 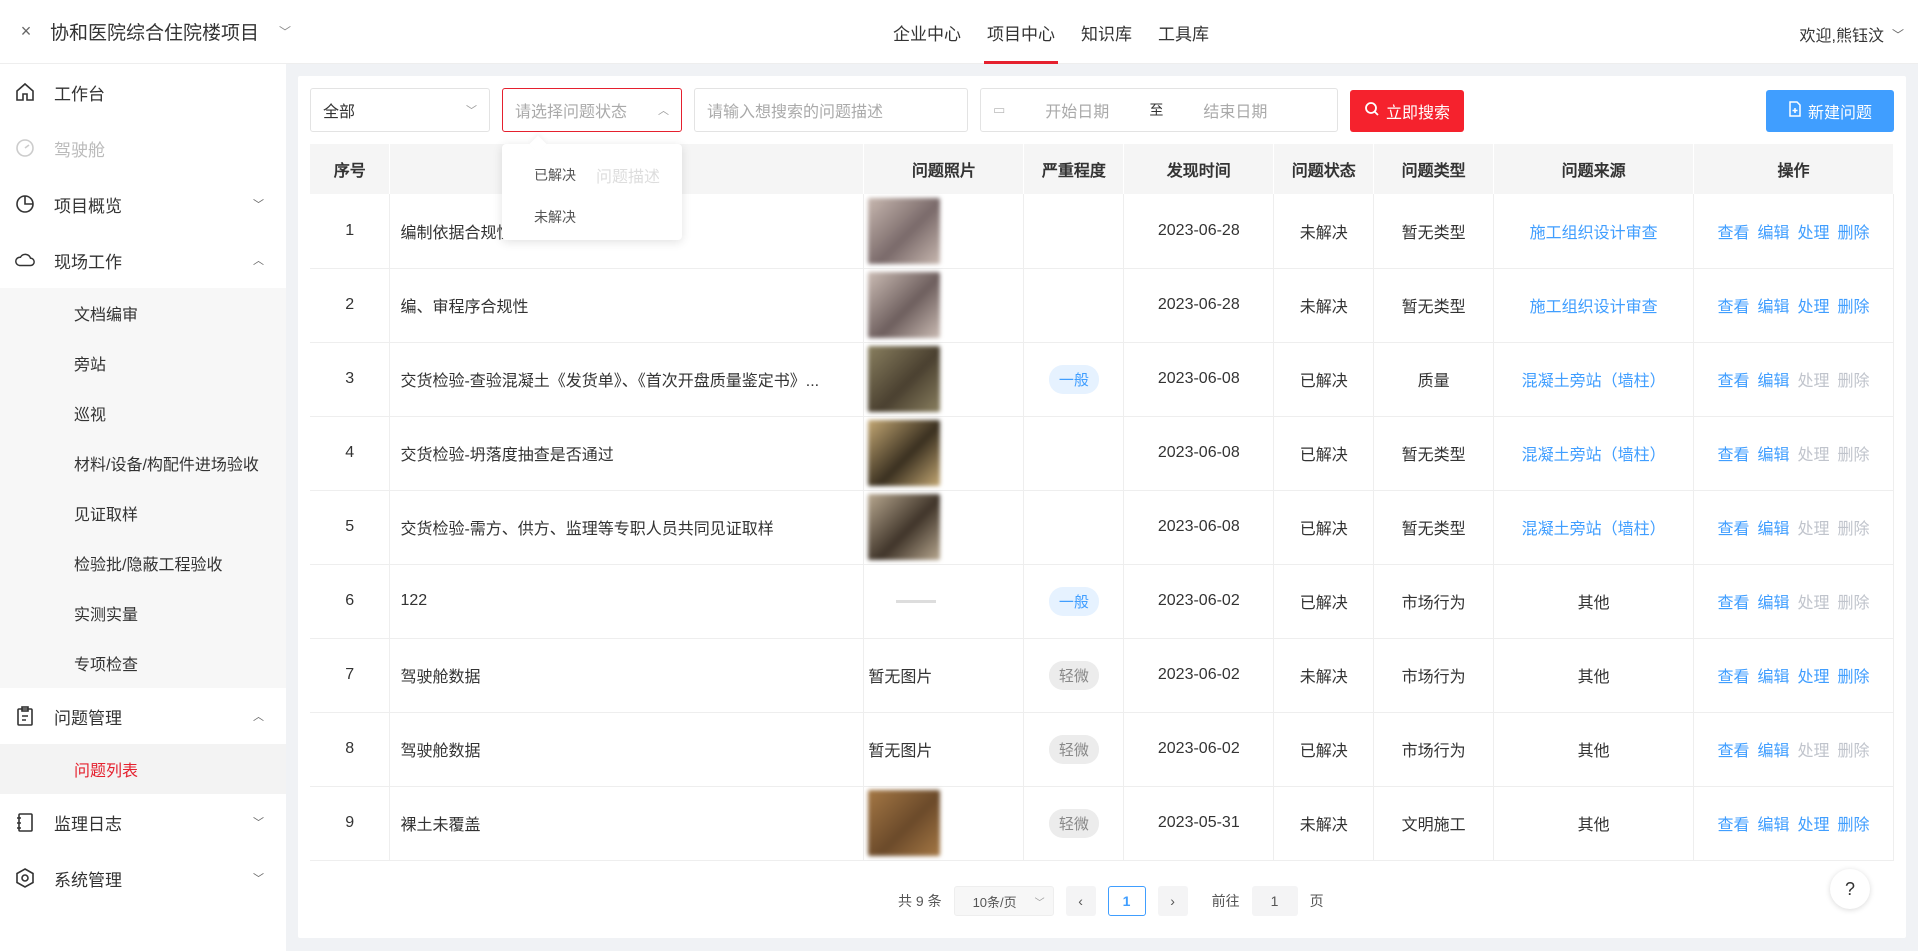 I want to click on page-number-current: 1, so click(x=1126, y=901).